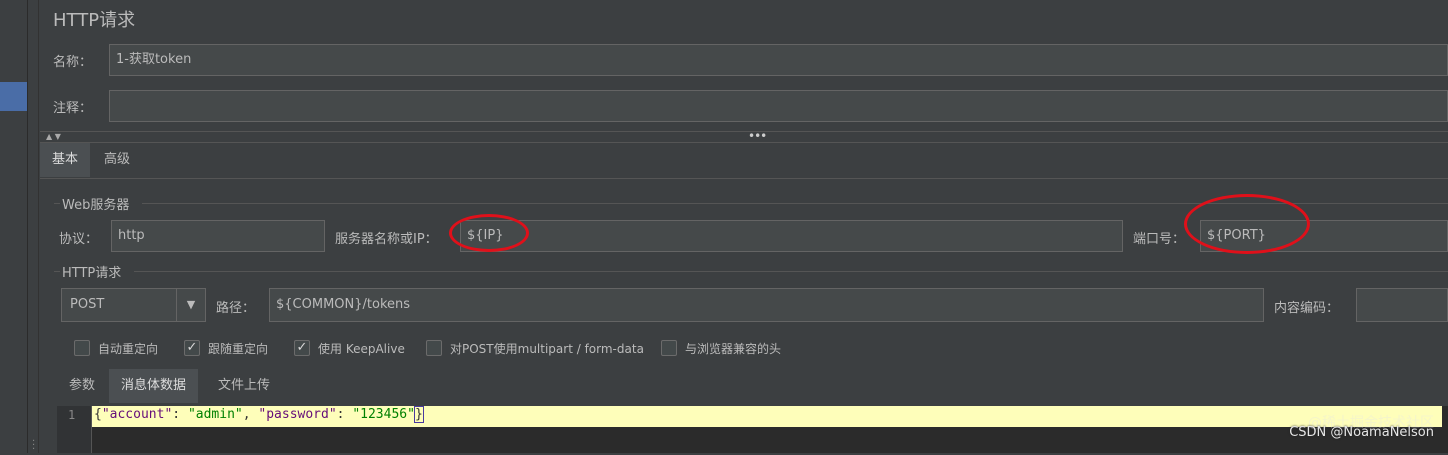 This screenshot has height=455, width=1448. Describe the element at coordinates (547, 349) in the screenshot. I see `multipart-label: 对POST使用multipart / form-data` at that location.